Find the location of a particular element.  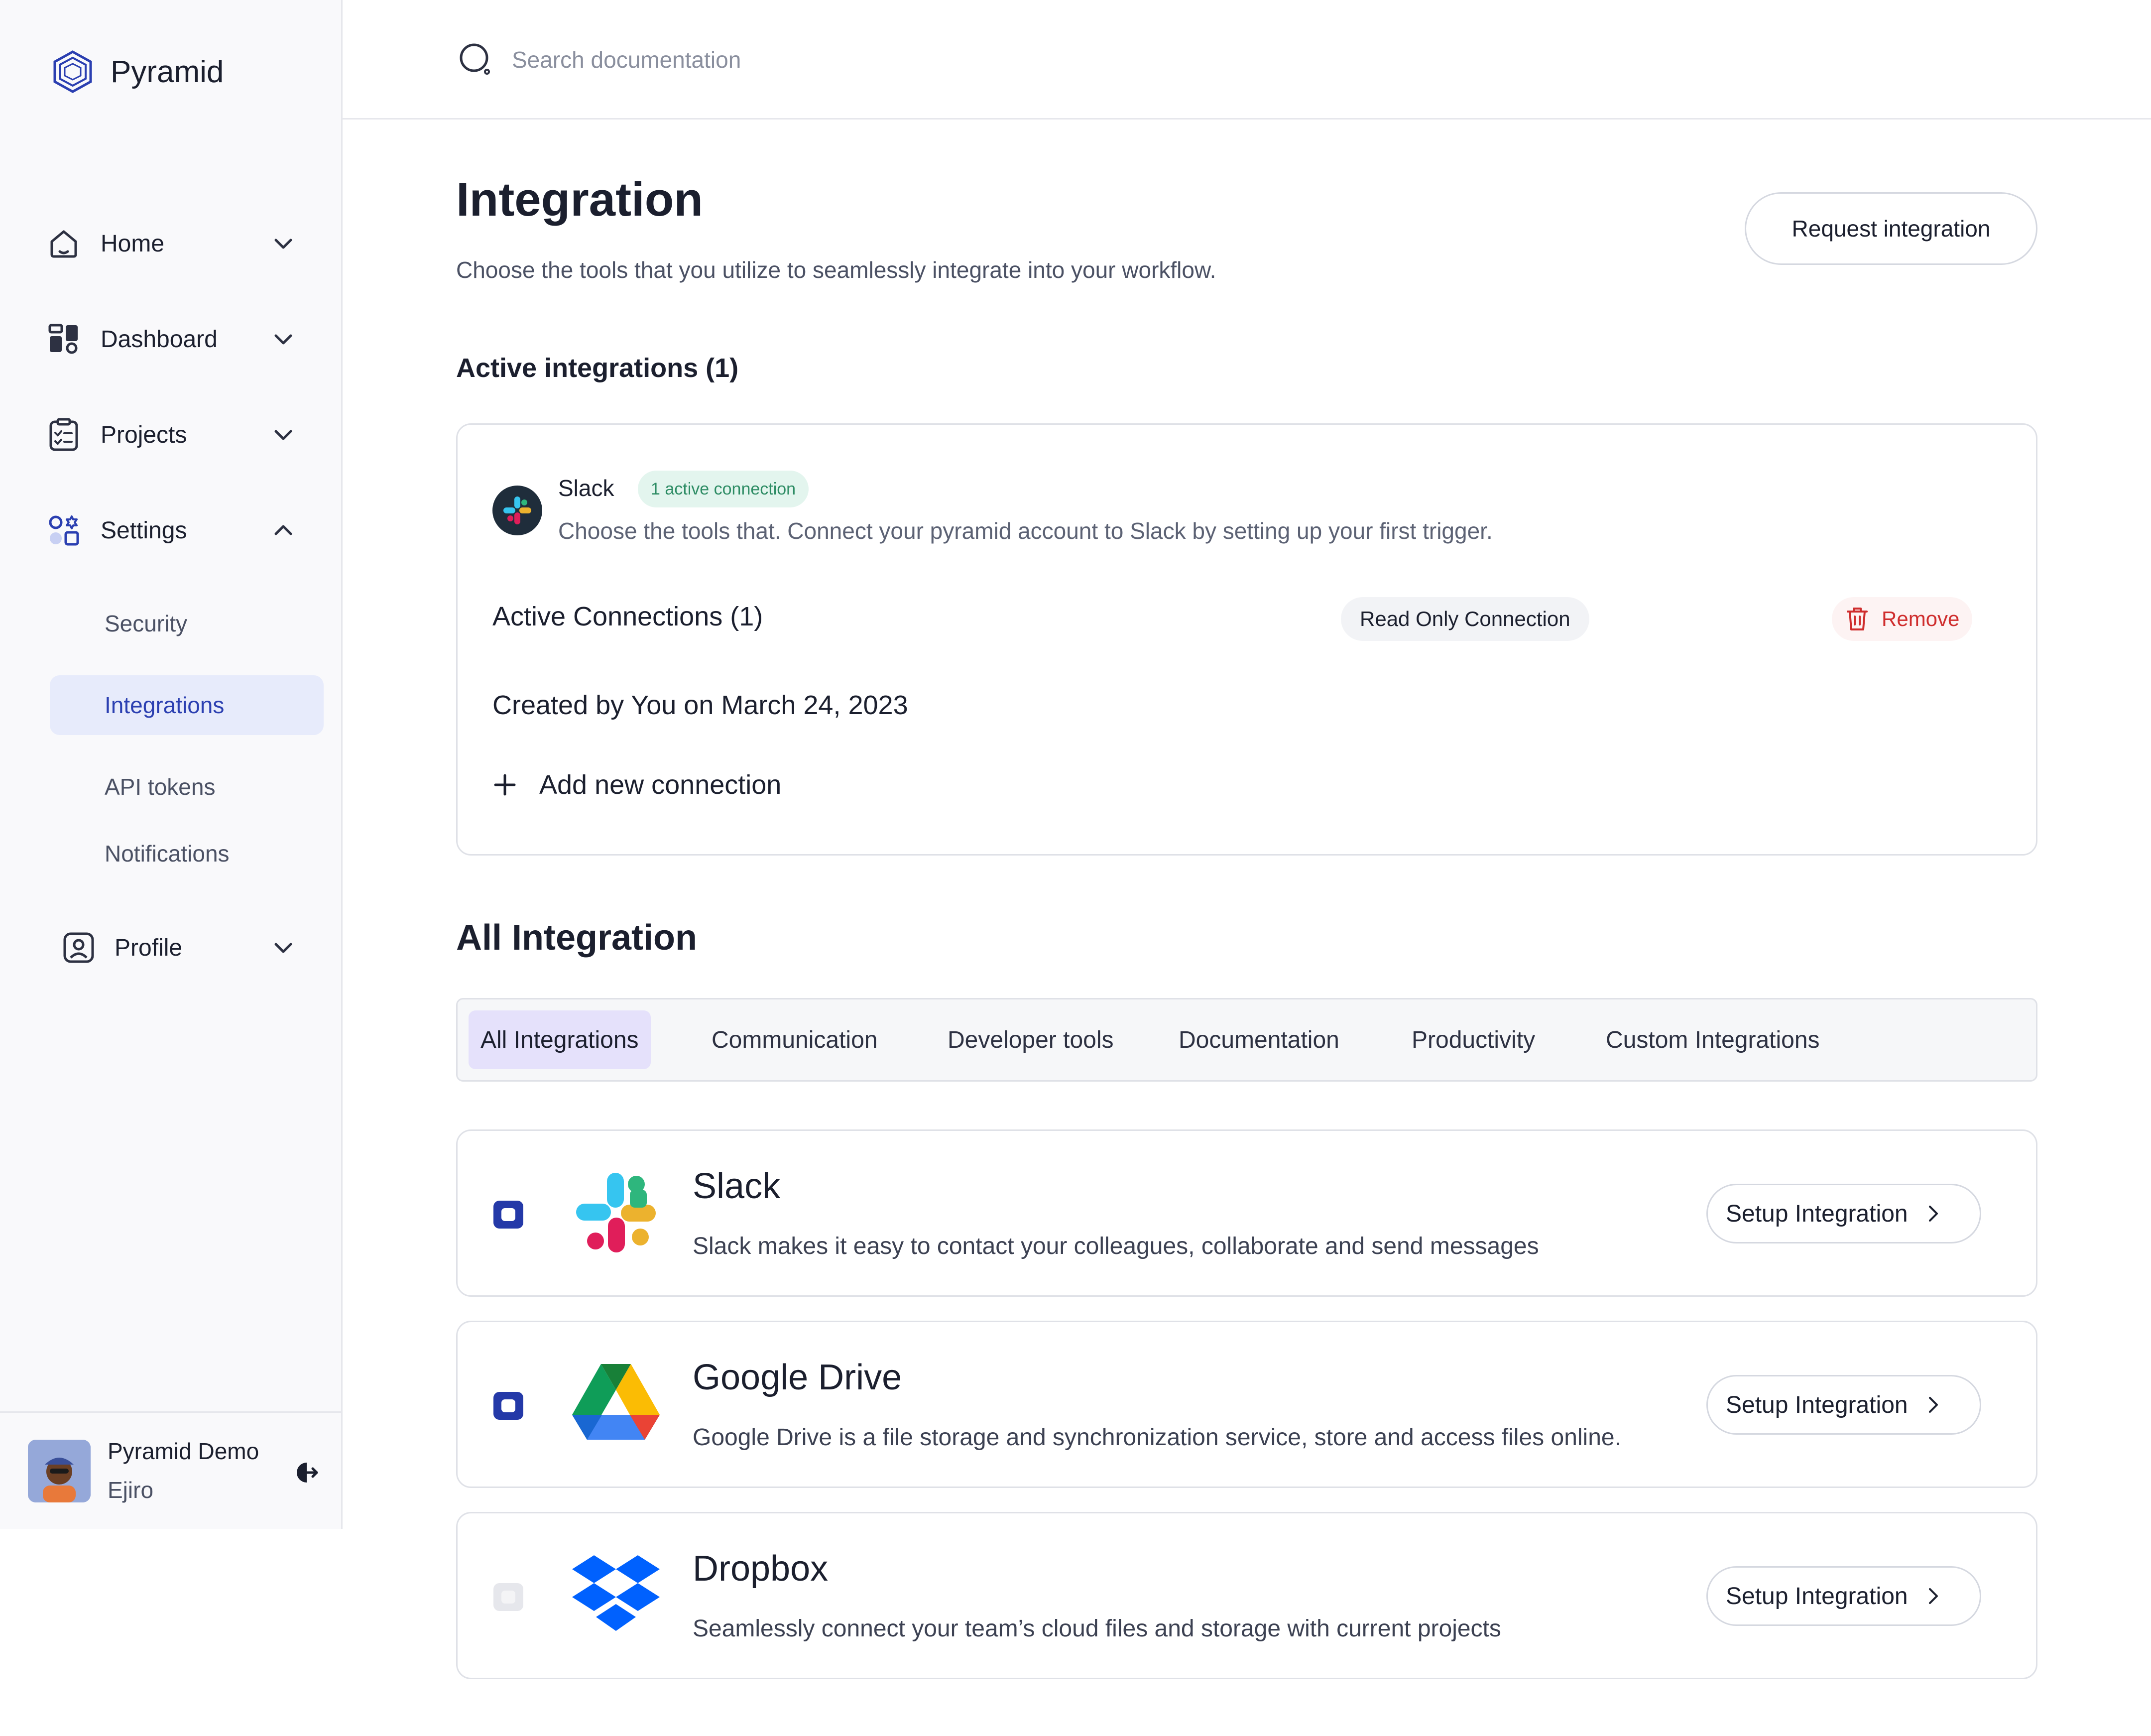

tab-custom-integrations: Custom Integrations is located at coordinates (1713, 1039).